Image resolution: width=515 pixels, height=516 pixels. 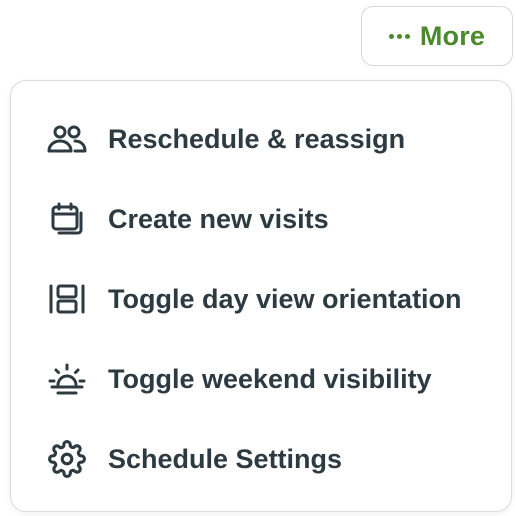 What do you see at coordinates (285, 298) in the screenshot?
I see `menu-item-label: Toggle day view orientation` at bounding box center [285, 298].